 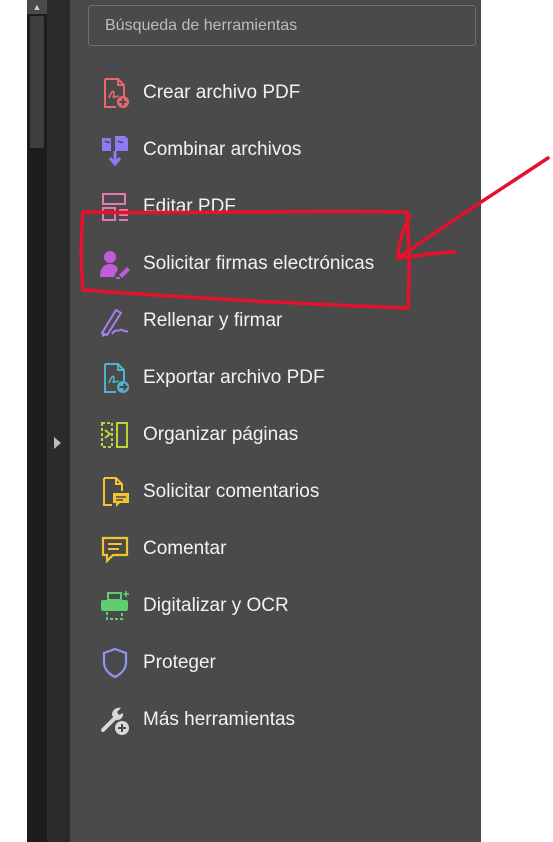 What do you see at coordinates (114, 435) in the screenshot?
I see `organize-pages-icon` at bounding box center [114, 435].